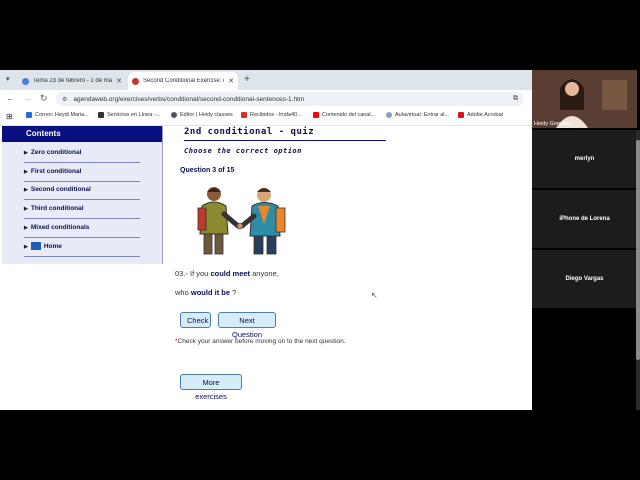  Describe the element at coordinates (219, 221) in the screenshot. I see `left-person-figure` at that location.